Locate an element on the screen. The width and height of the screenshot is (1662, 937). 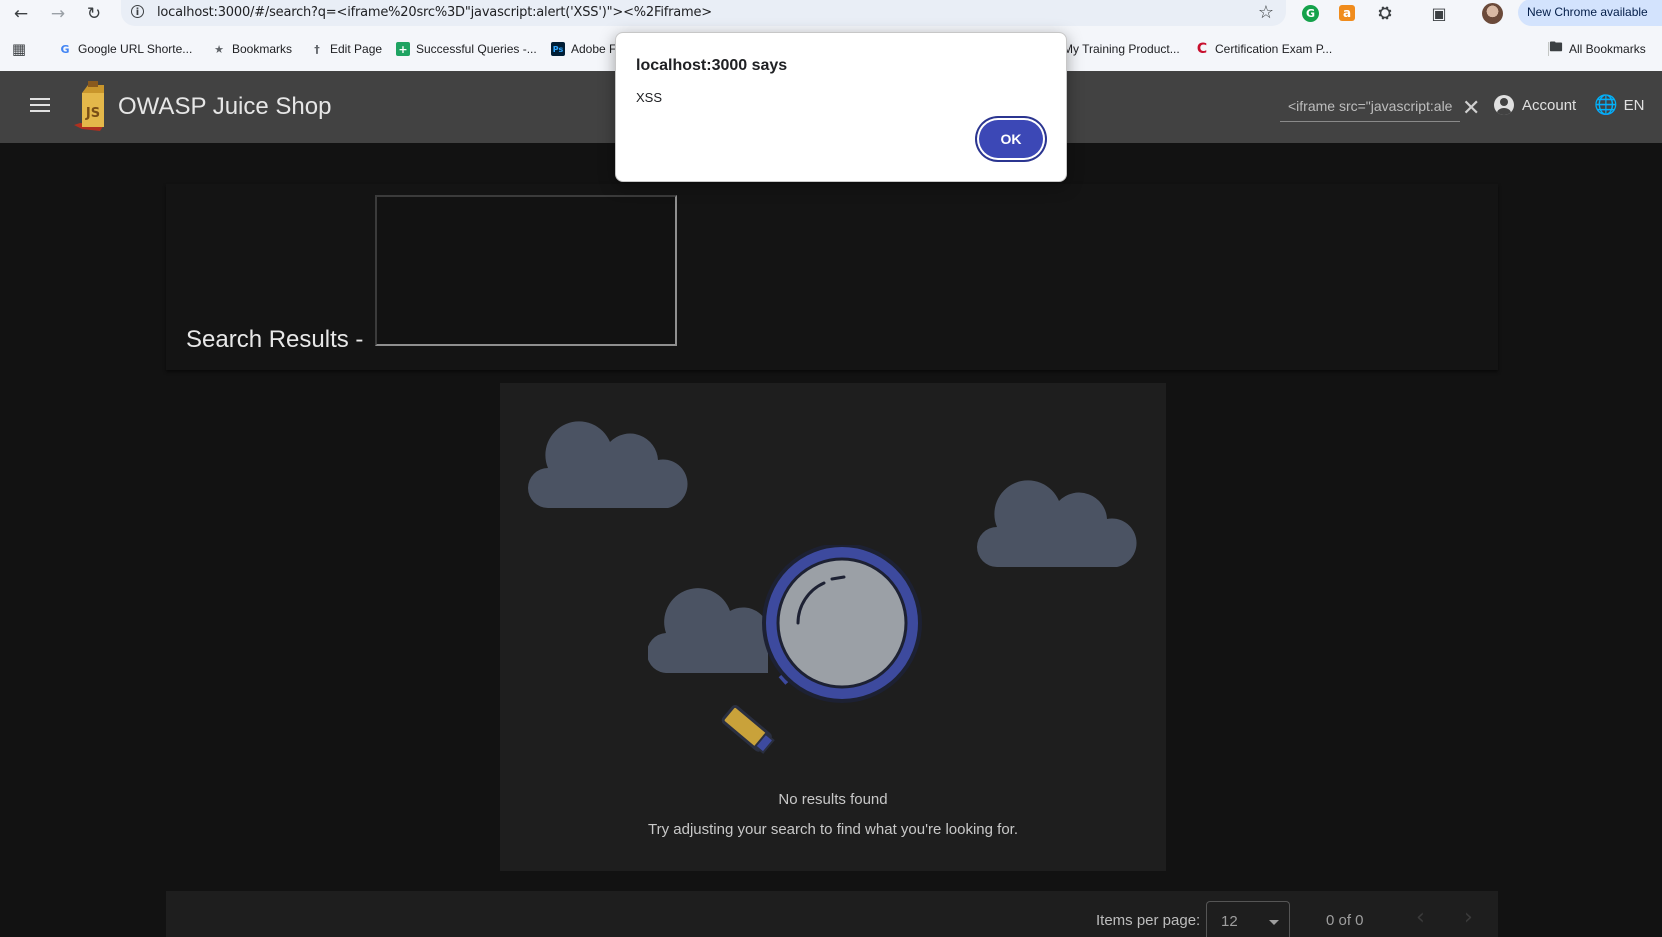
svg-text: JS is located at coordinates (92, 113).